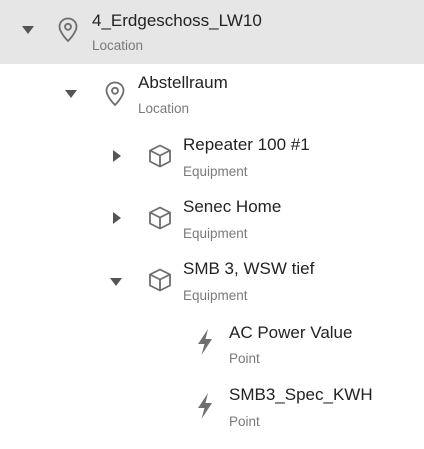 This screenshot has height=449, width=424. Describe the element at coordinates (177, 20) in the screenshot. I see `tree-node-title: 4_Erdgeschoss_LW10` at that location.